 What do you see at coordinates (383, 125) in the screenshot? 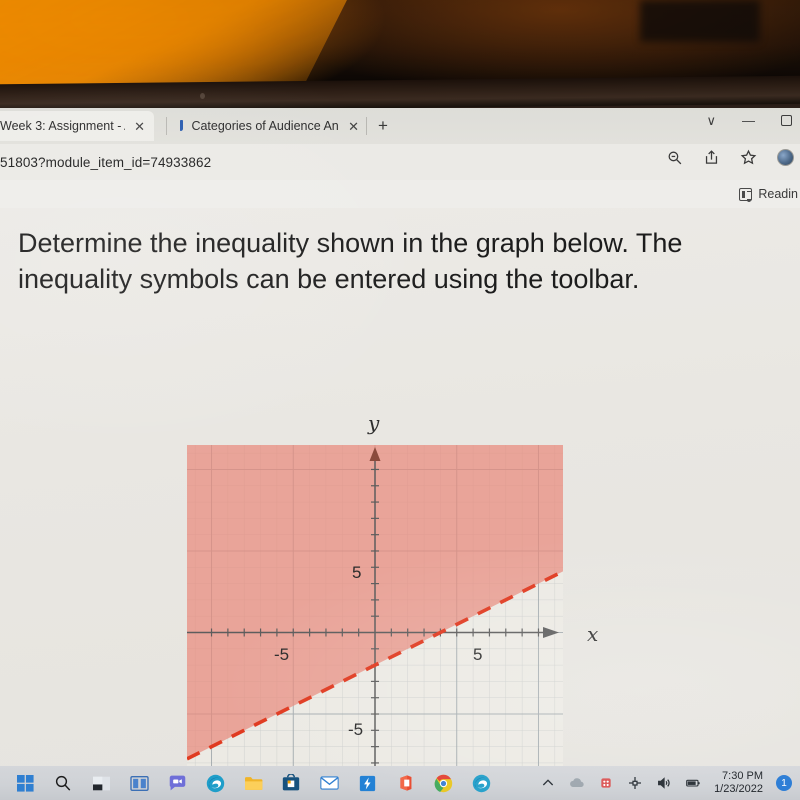
I see `new-tab-button: +` at bounding box center [383, 125].